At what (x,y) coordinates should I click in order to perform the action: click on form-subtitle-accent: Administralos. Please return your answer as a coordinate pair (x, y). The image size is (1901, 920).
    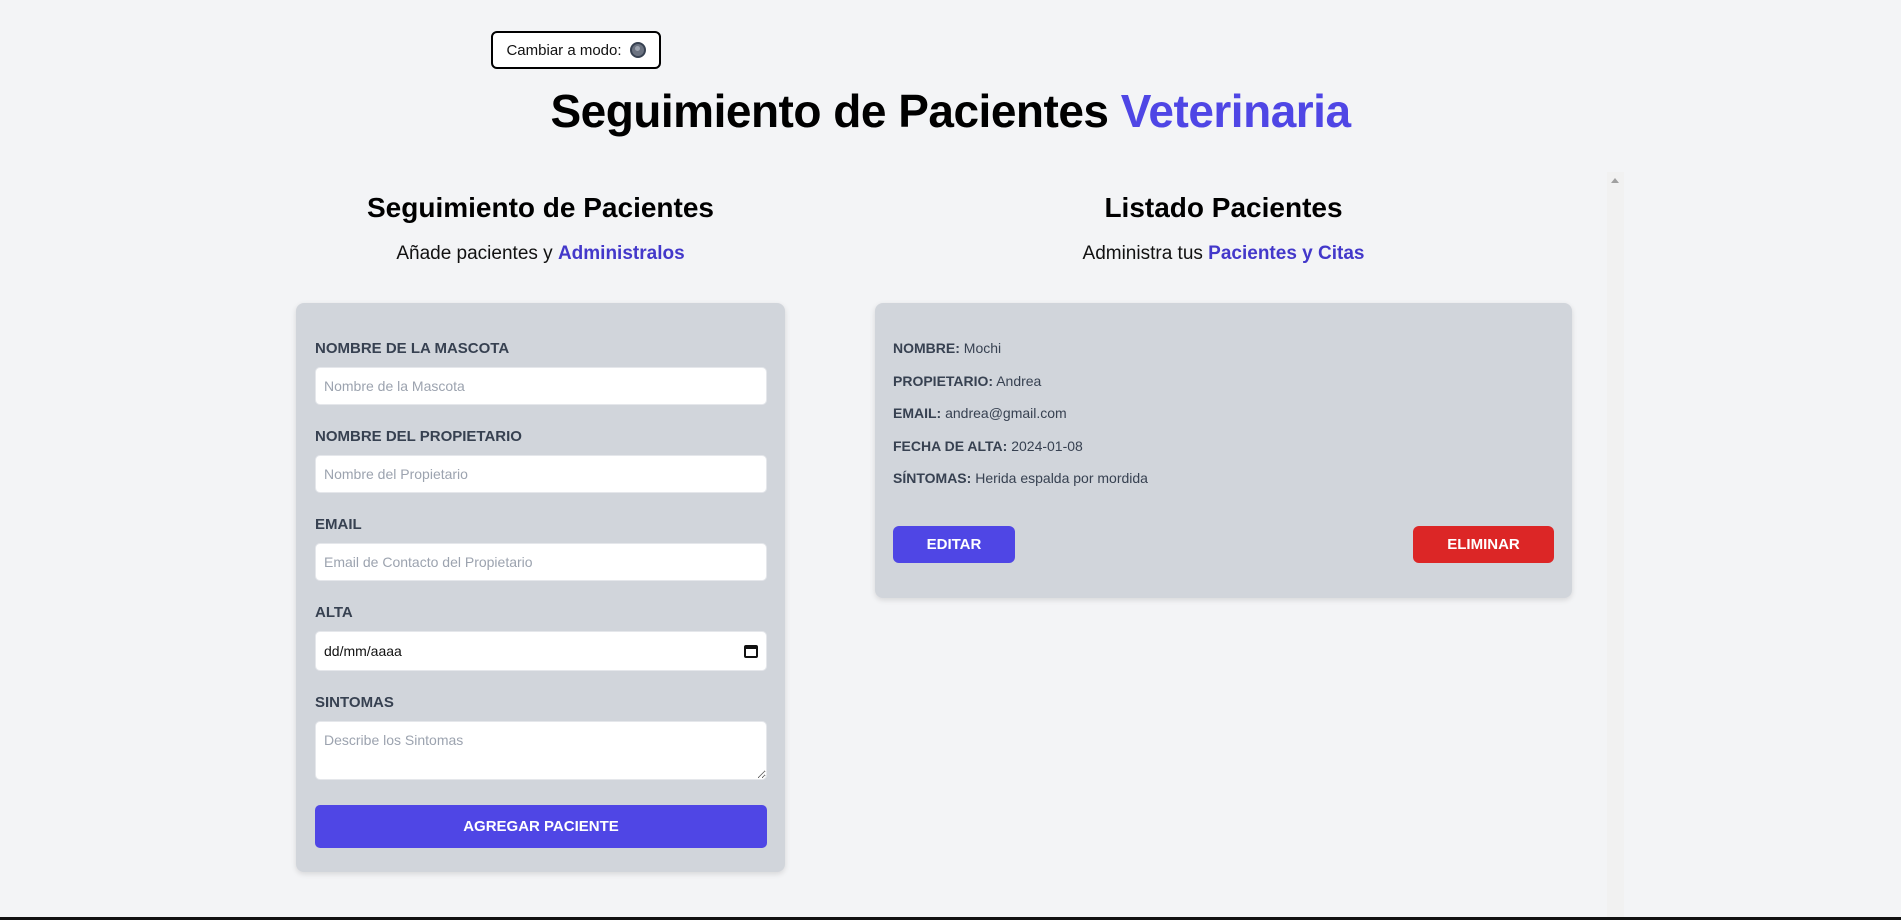
    Looking at the image, I should click on (621, 253).